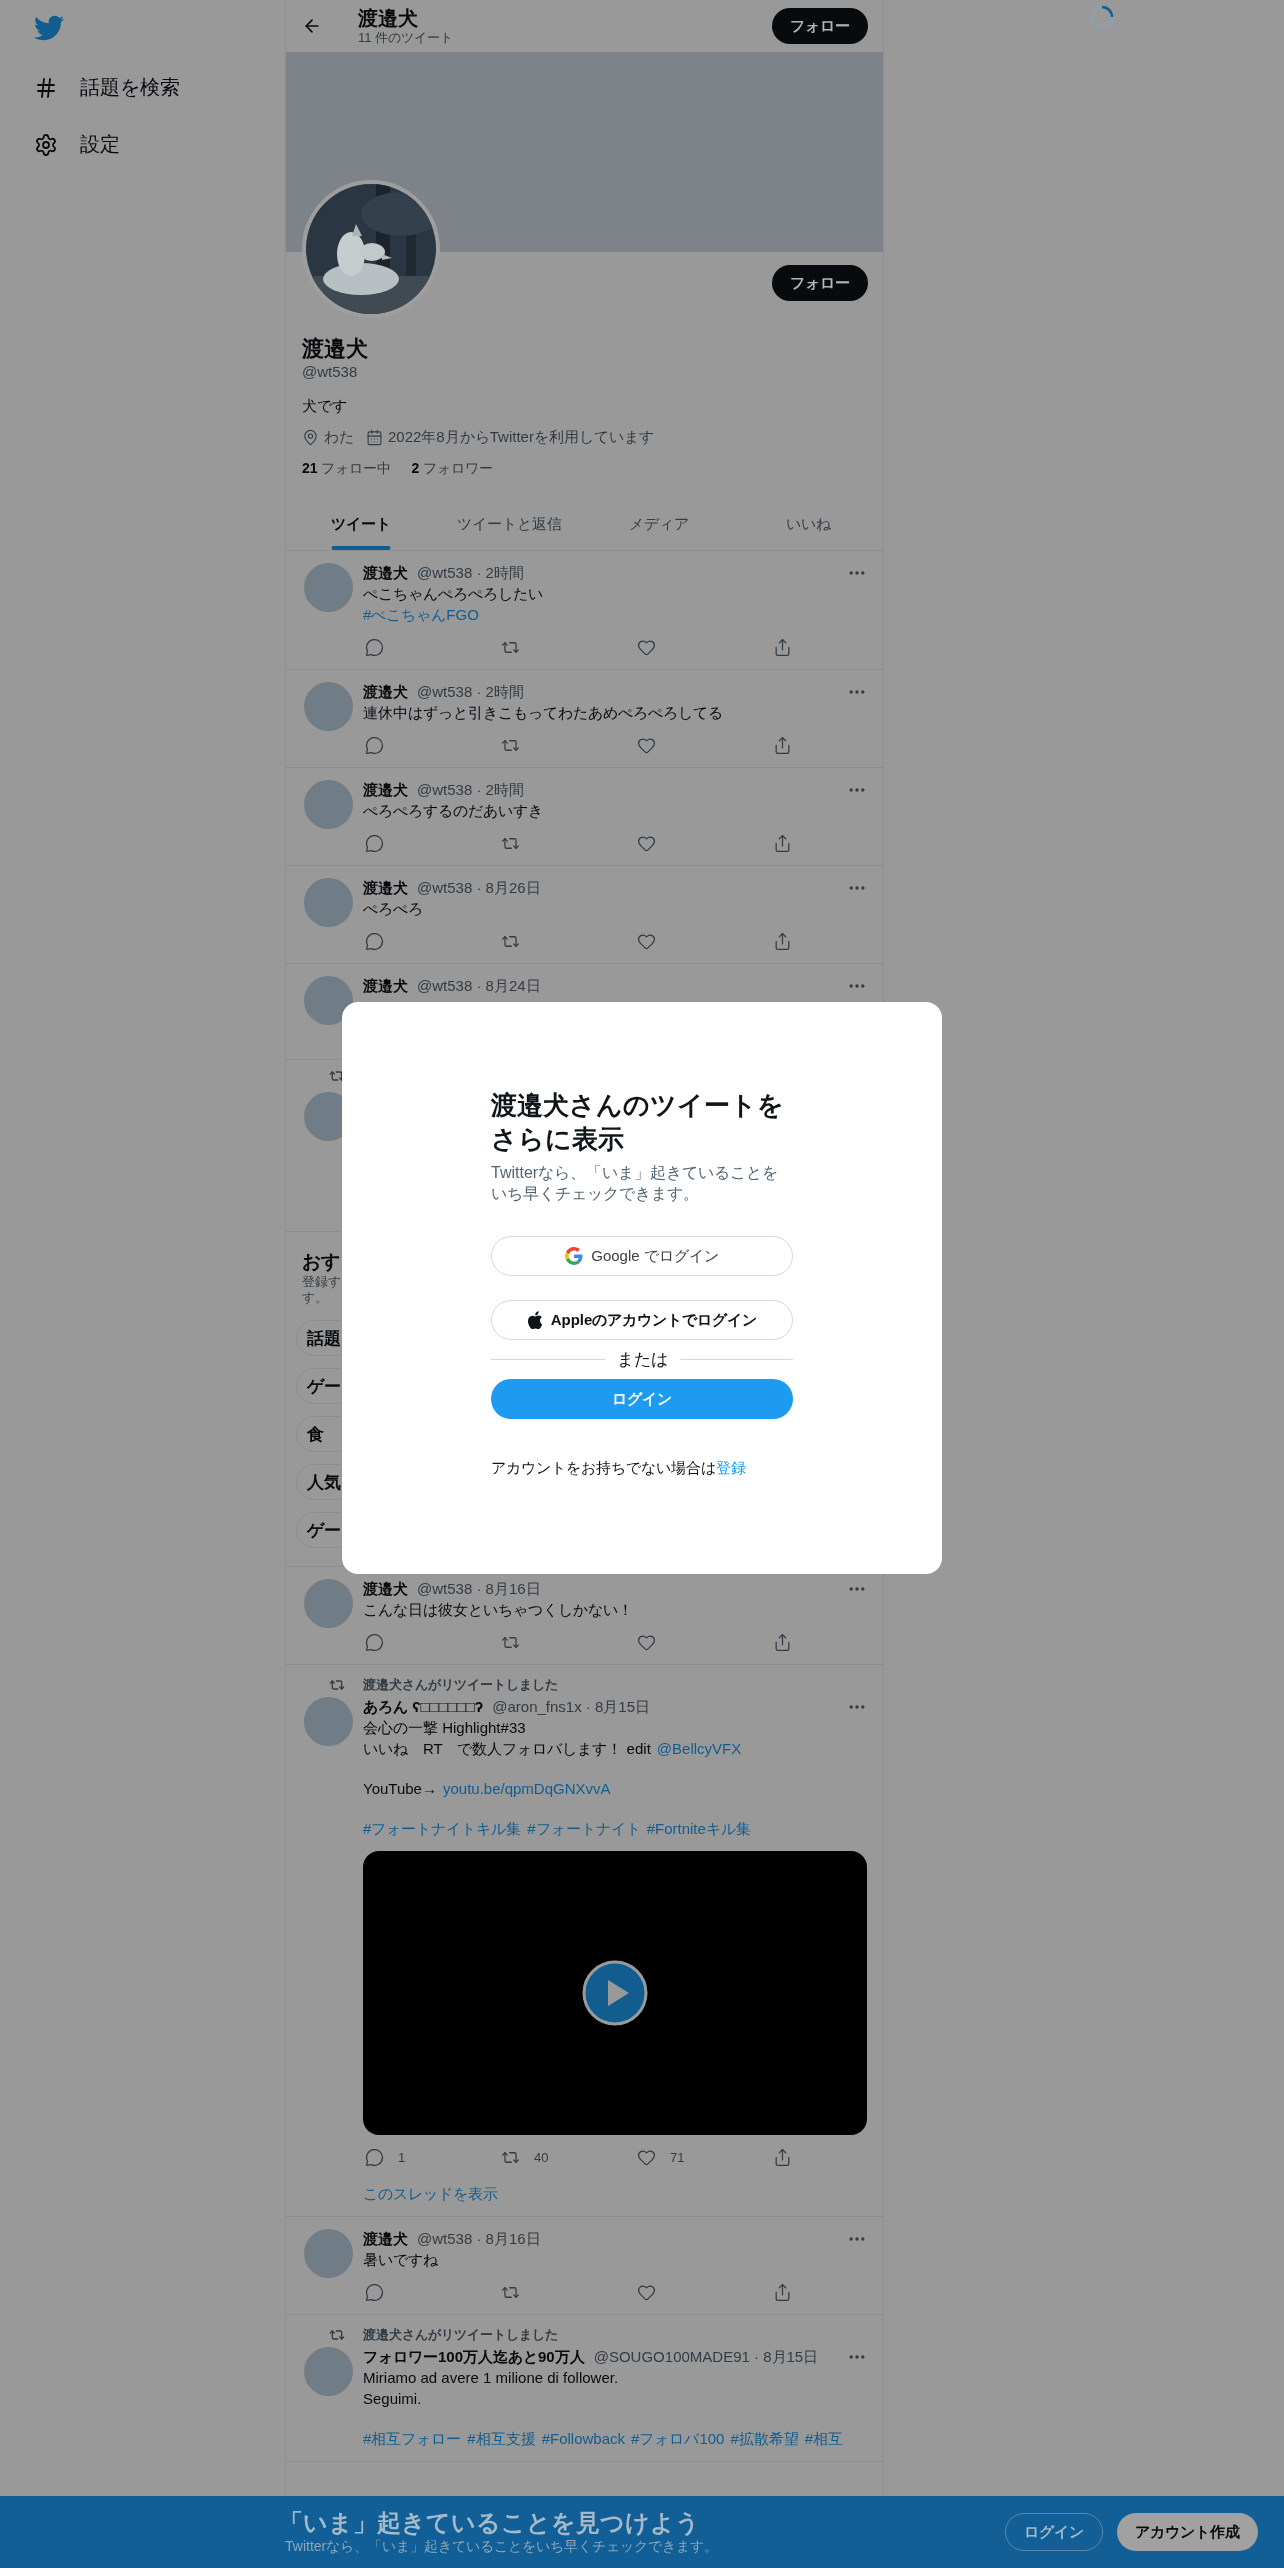  Describe the element at coordinates (361, 524) in the screenshot. I see `tab: ツイート` at that location.